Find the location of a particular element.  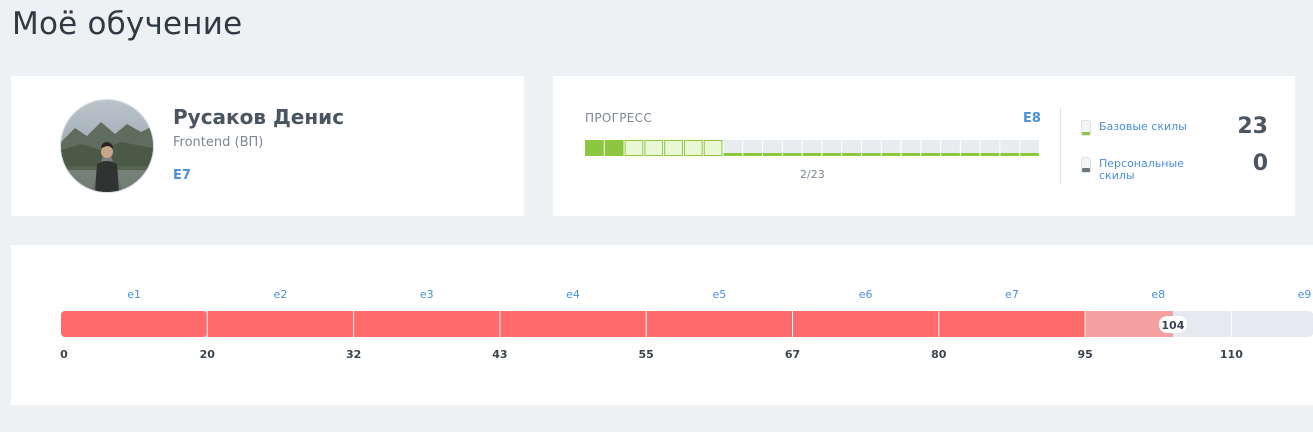

skill-value-base: 23 is located at coordinates (1252, 126).